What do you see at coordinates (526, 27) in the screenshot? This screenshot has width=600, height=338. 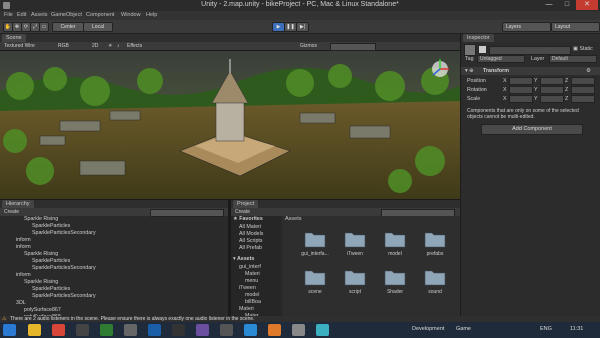 I see `layers-dropdown: Layers` at bounding box center [526, 27].